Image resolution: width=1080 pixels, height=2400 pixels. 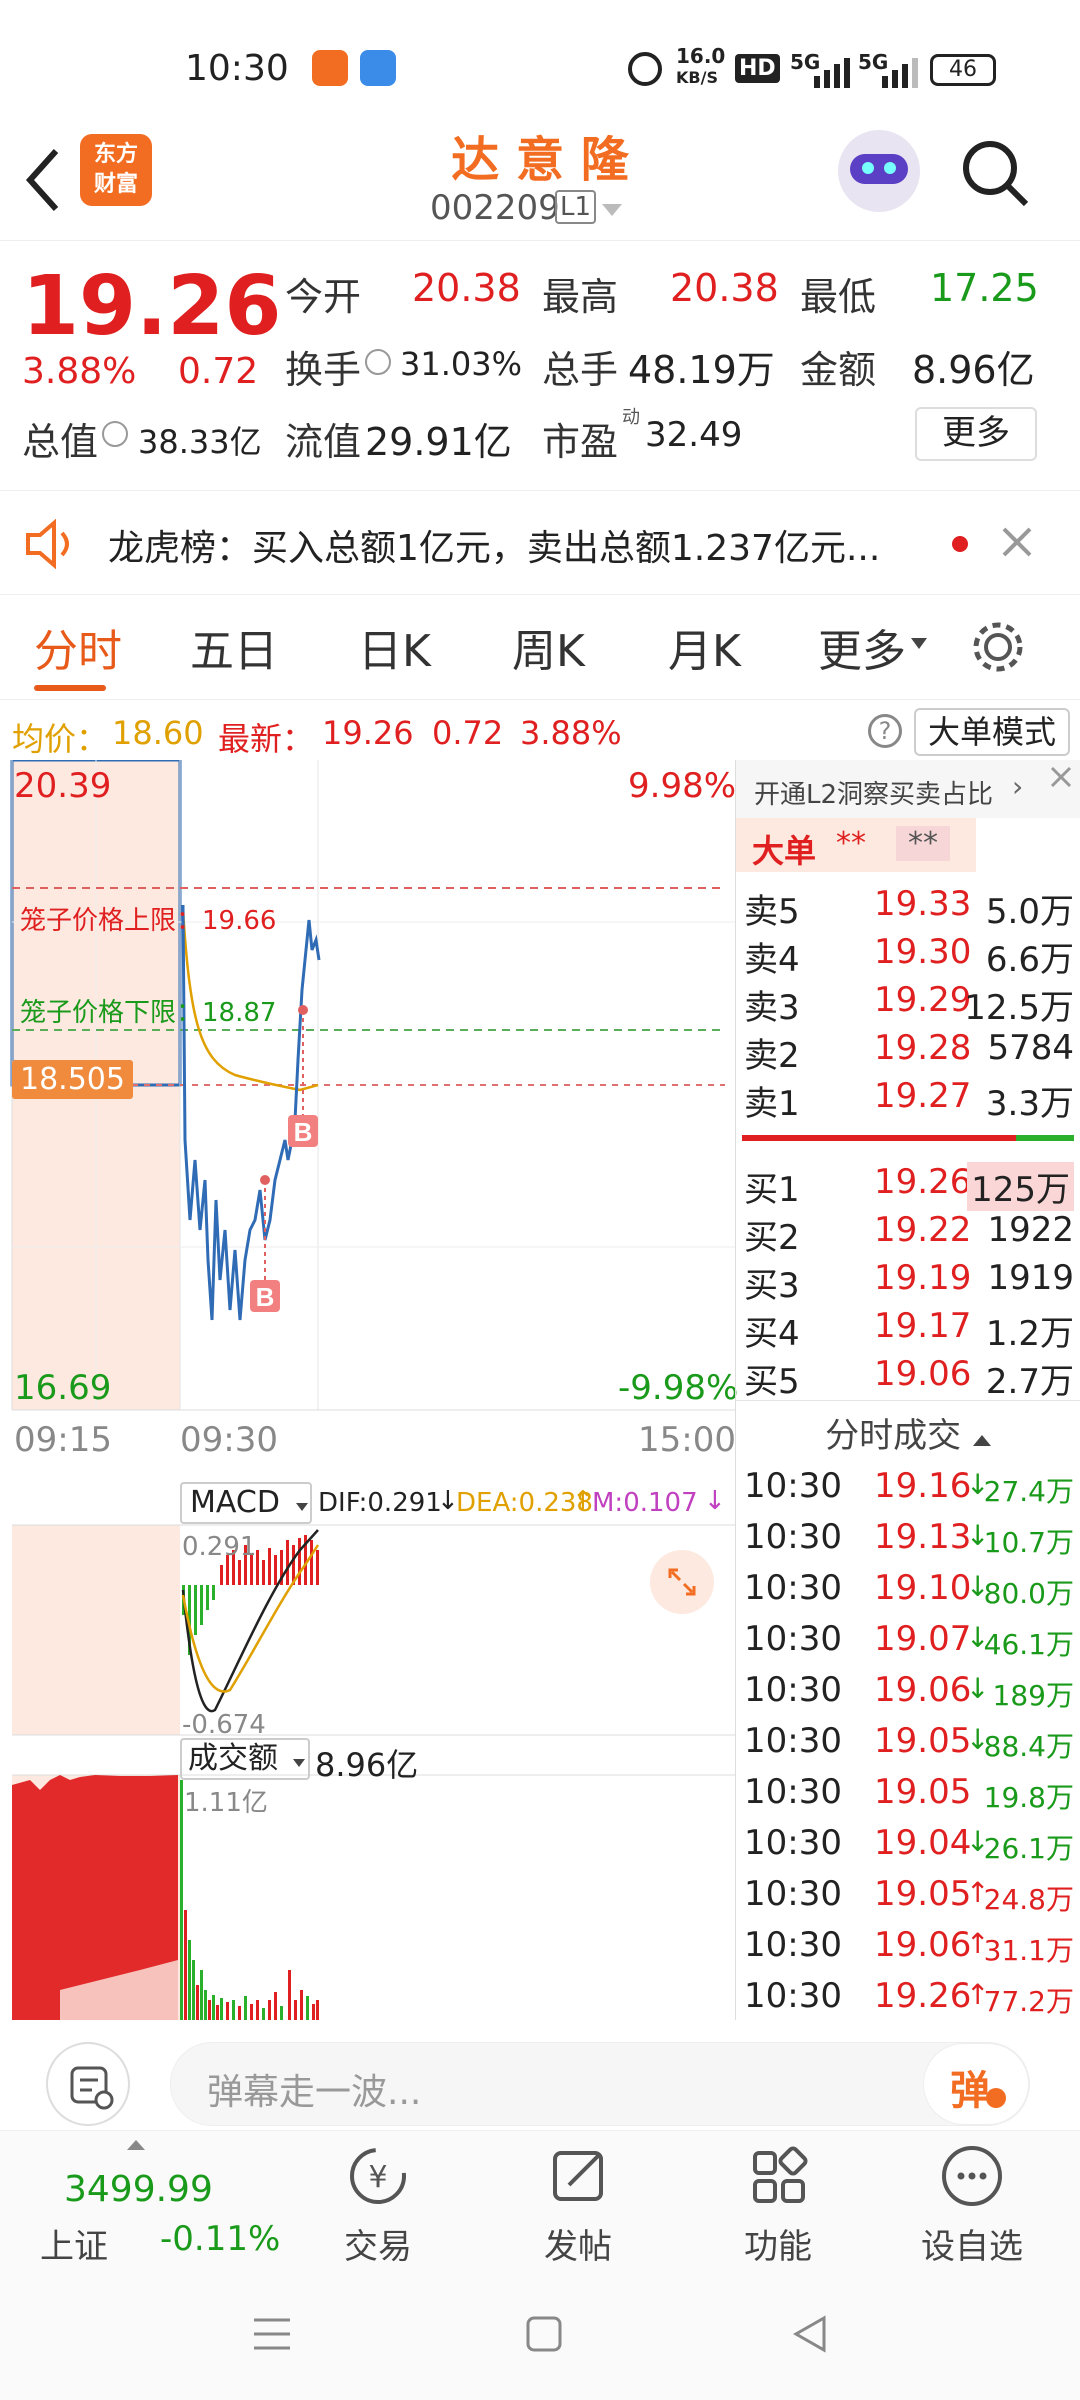 What do you see at coordinates (909, 1280) in the screenshot?
I see `bid-row-3: 买3 19.19 1919` at bounding box center [909, 1280].